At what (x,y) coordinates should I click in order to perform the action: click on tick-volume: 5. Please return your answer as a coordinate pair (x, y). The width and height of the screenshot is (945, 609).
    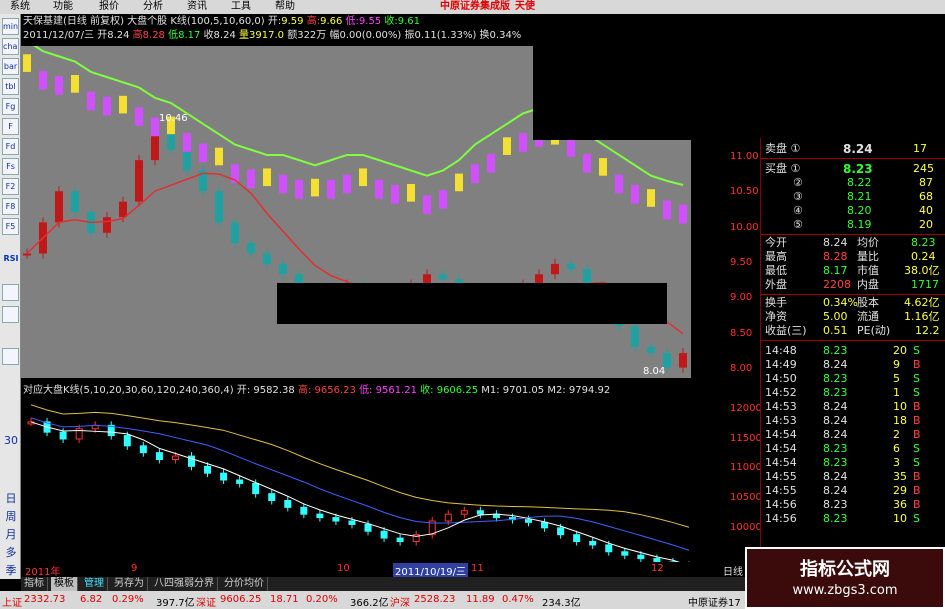
    Looking at the image, I should click on (896, 378).